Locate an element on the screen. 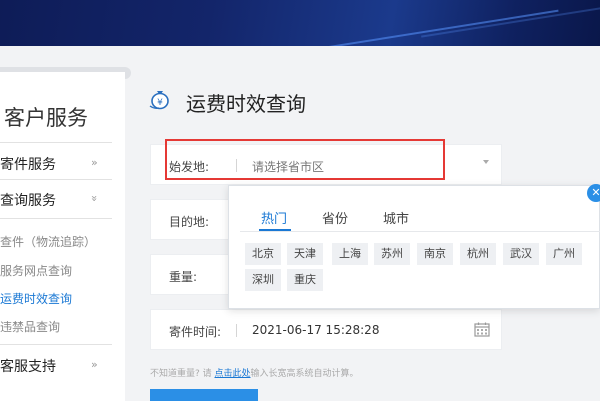  city-option: 深圳 is located at coordinates (263, 280).